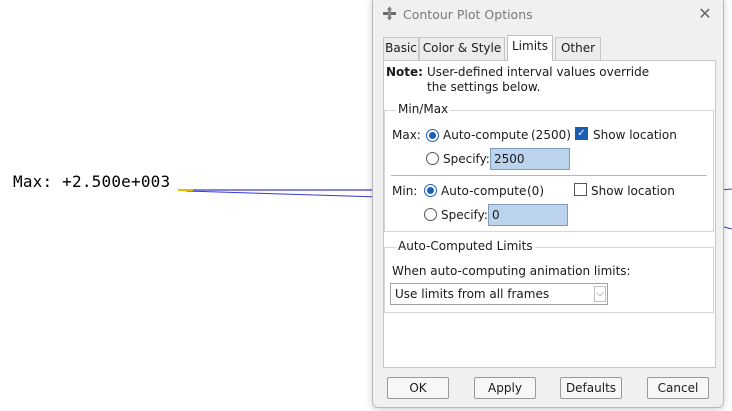  I want to click on ok-button: OK, so click(418, 388).